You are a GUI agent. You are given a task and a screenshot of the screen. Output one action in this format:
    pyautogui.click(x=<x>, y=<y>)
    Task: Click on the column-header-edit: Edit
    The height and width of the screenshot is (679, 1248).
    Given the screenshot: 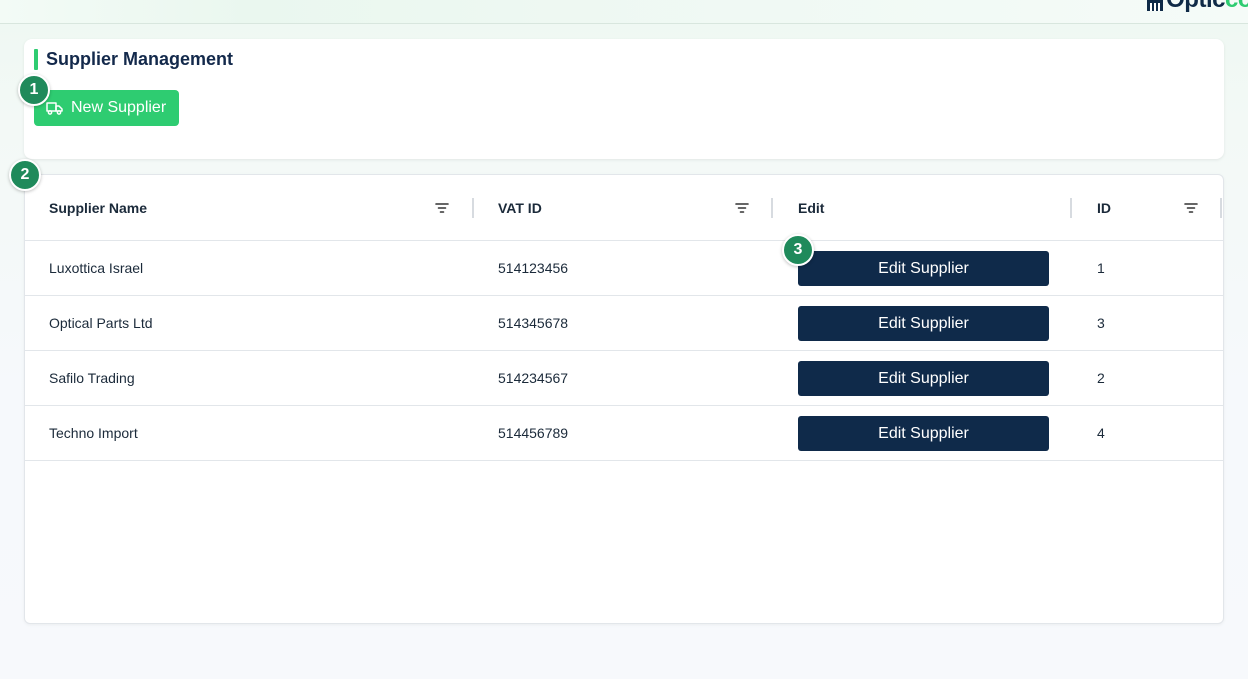 What is the action you would take?
    pyautogui.click(x=811, y=207)
    